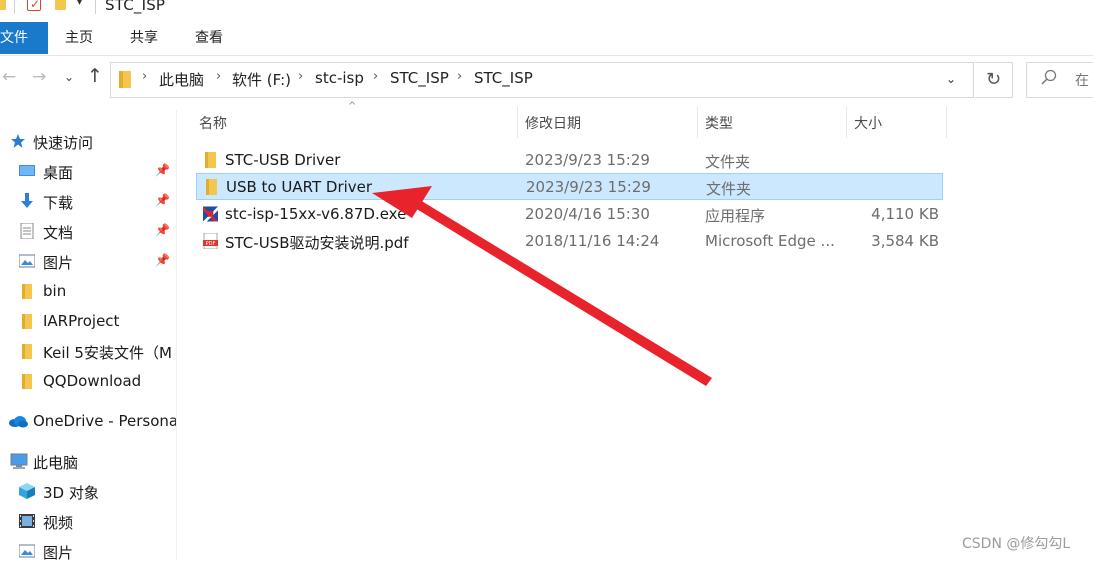 This screenshot has height=566, width=1093. I want to click on chevron-down-icon: ⌄, so click(951, 79).